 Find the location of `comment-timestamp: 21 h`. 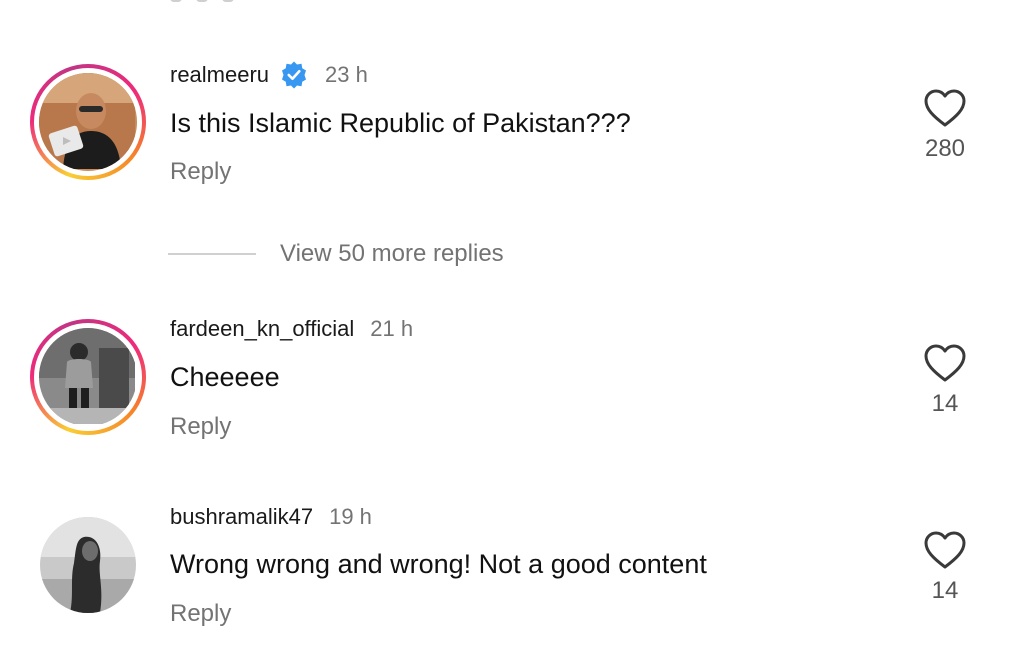

comment-timestamp: 21 h is located at coordinates (392, 328).